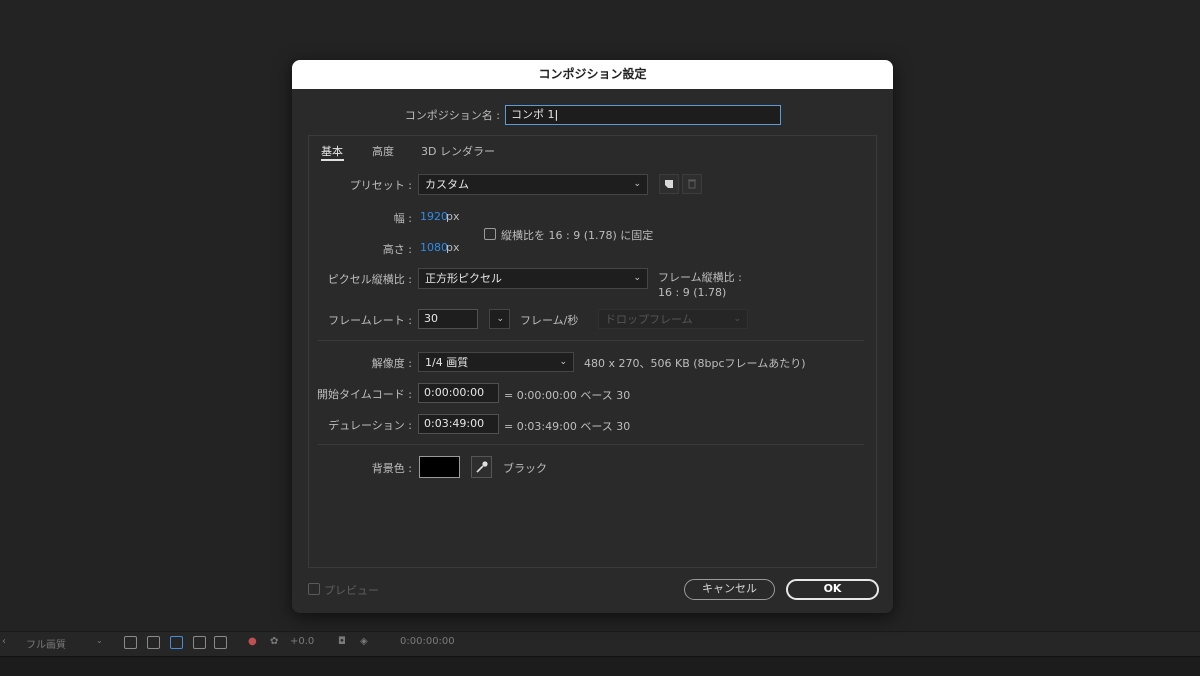 The width and height of the screenshot is (1200, 676). Describe the element at coordinates (370, 320) in the screenshot. I see `framerate-label: フレームレート :` at that location.